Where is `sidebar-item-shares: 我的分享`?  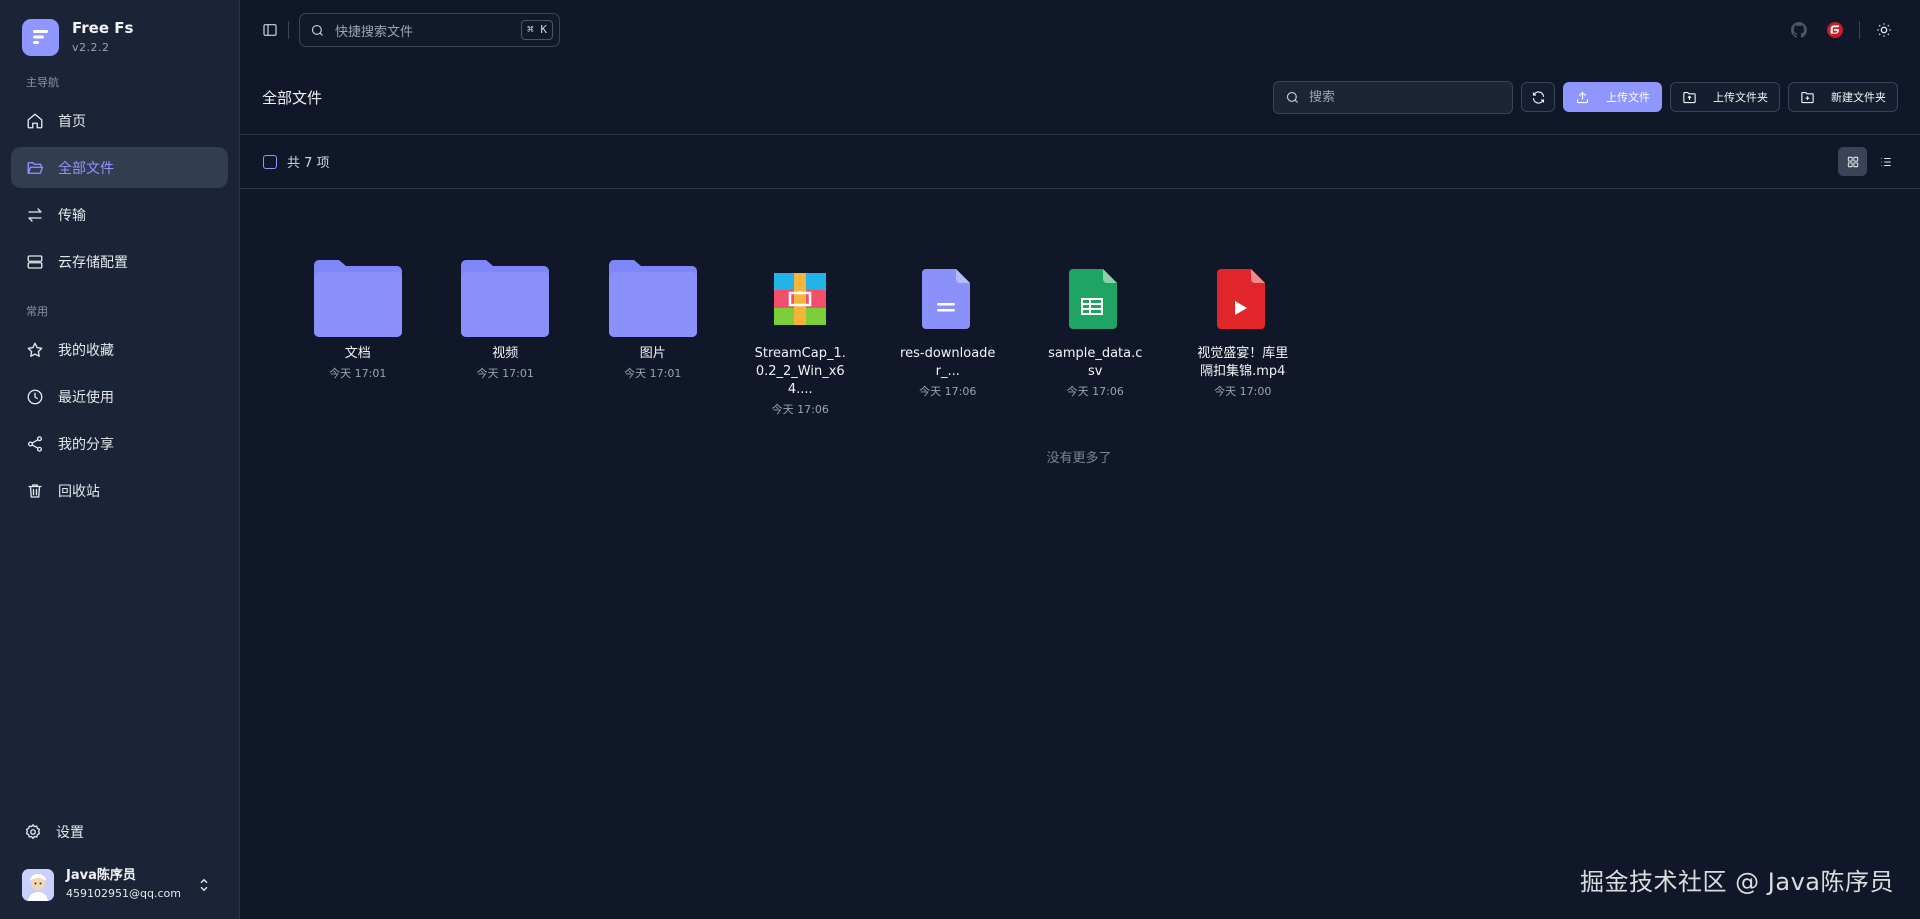 sidebar-item-shares: 我的分享 is located at coordinates (119, 443).